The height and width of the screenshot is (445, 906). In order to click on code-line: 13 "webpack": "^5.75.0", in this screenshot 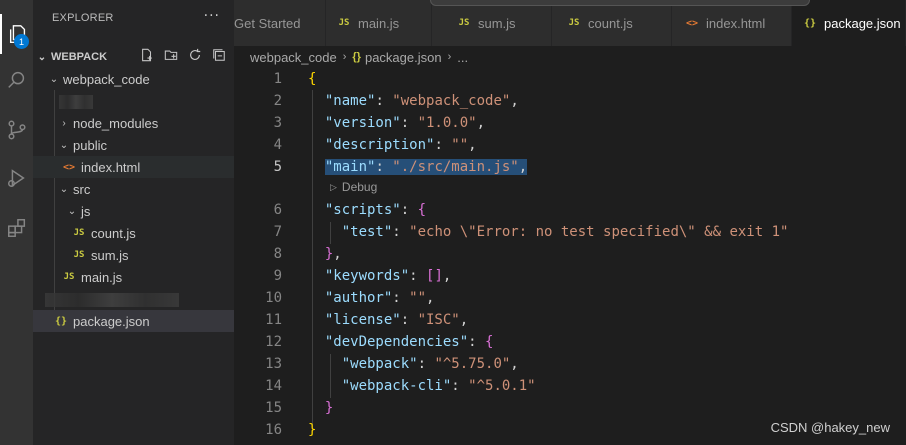, I will do `click(570, 364)`.